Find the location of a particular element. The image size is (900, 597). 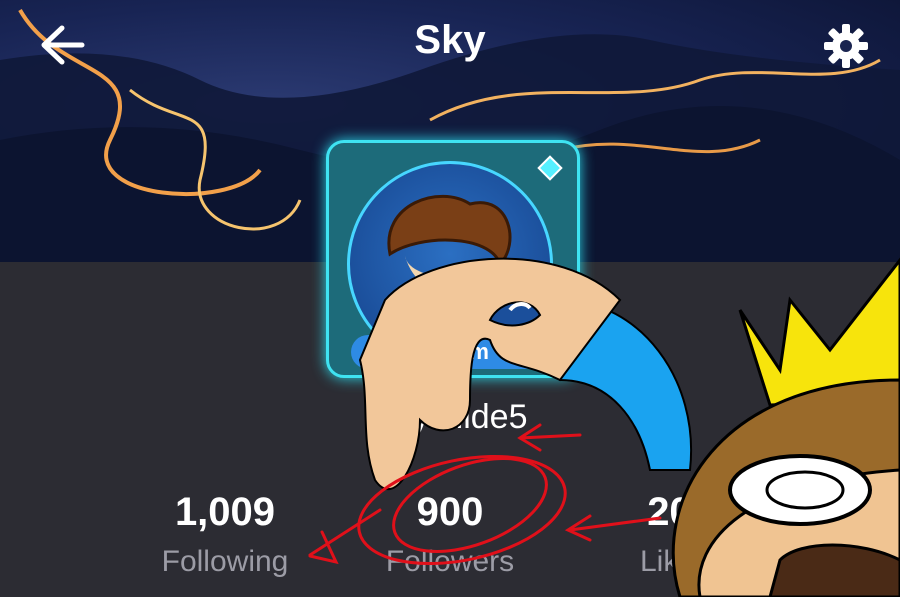

username: SkyGlide5 is located at coordinates (450, 417).